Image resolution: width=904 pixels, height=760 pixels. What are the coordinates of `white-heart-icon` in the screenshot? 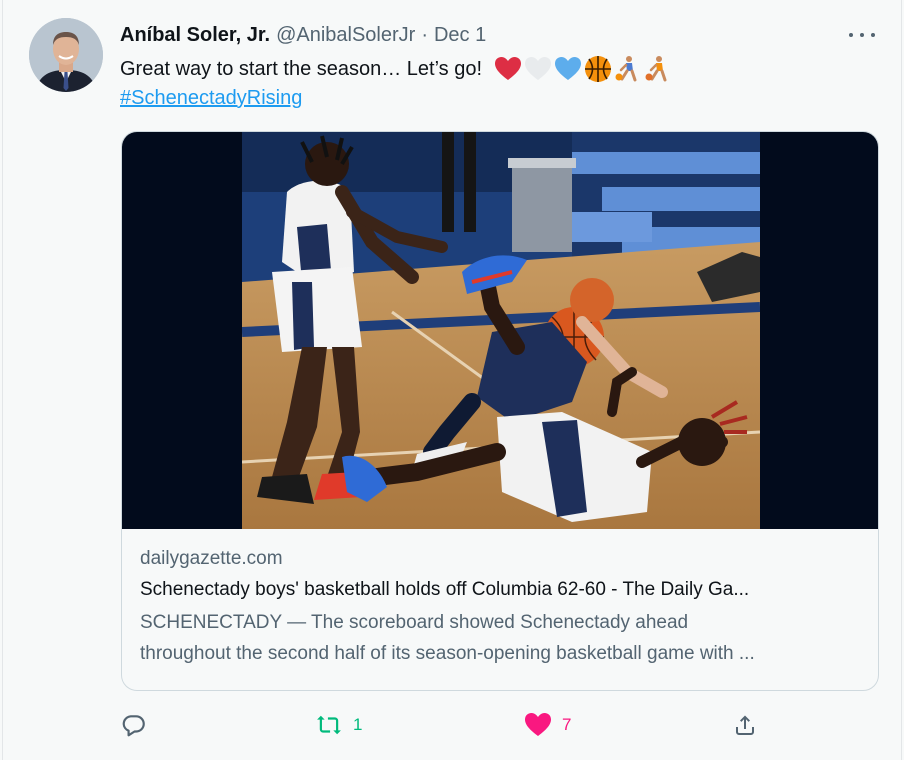 It's located at (538, 68).